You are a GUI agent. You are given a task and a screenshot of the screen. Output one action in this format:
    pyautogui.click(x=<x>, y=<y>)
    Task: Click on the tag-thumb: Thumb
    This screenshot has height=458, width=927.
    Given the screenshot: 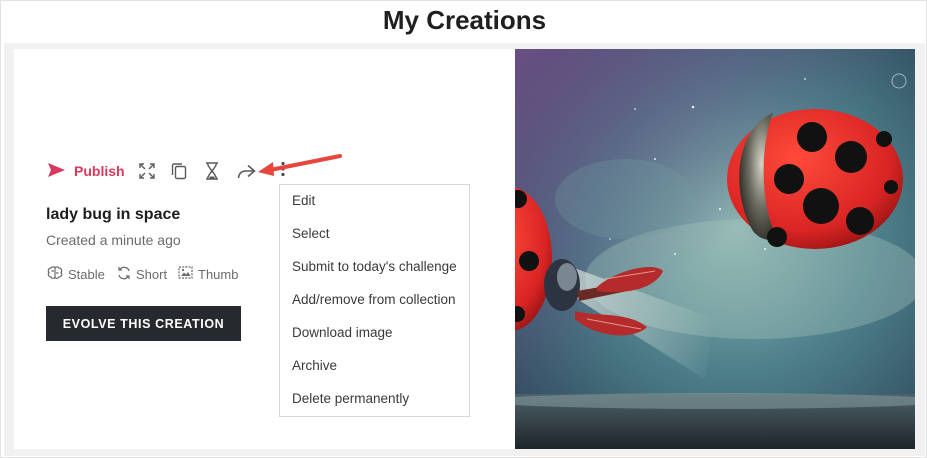 What is the action you would take?
    pyautogui.click(x=208, y=274)
    